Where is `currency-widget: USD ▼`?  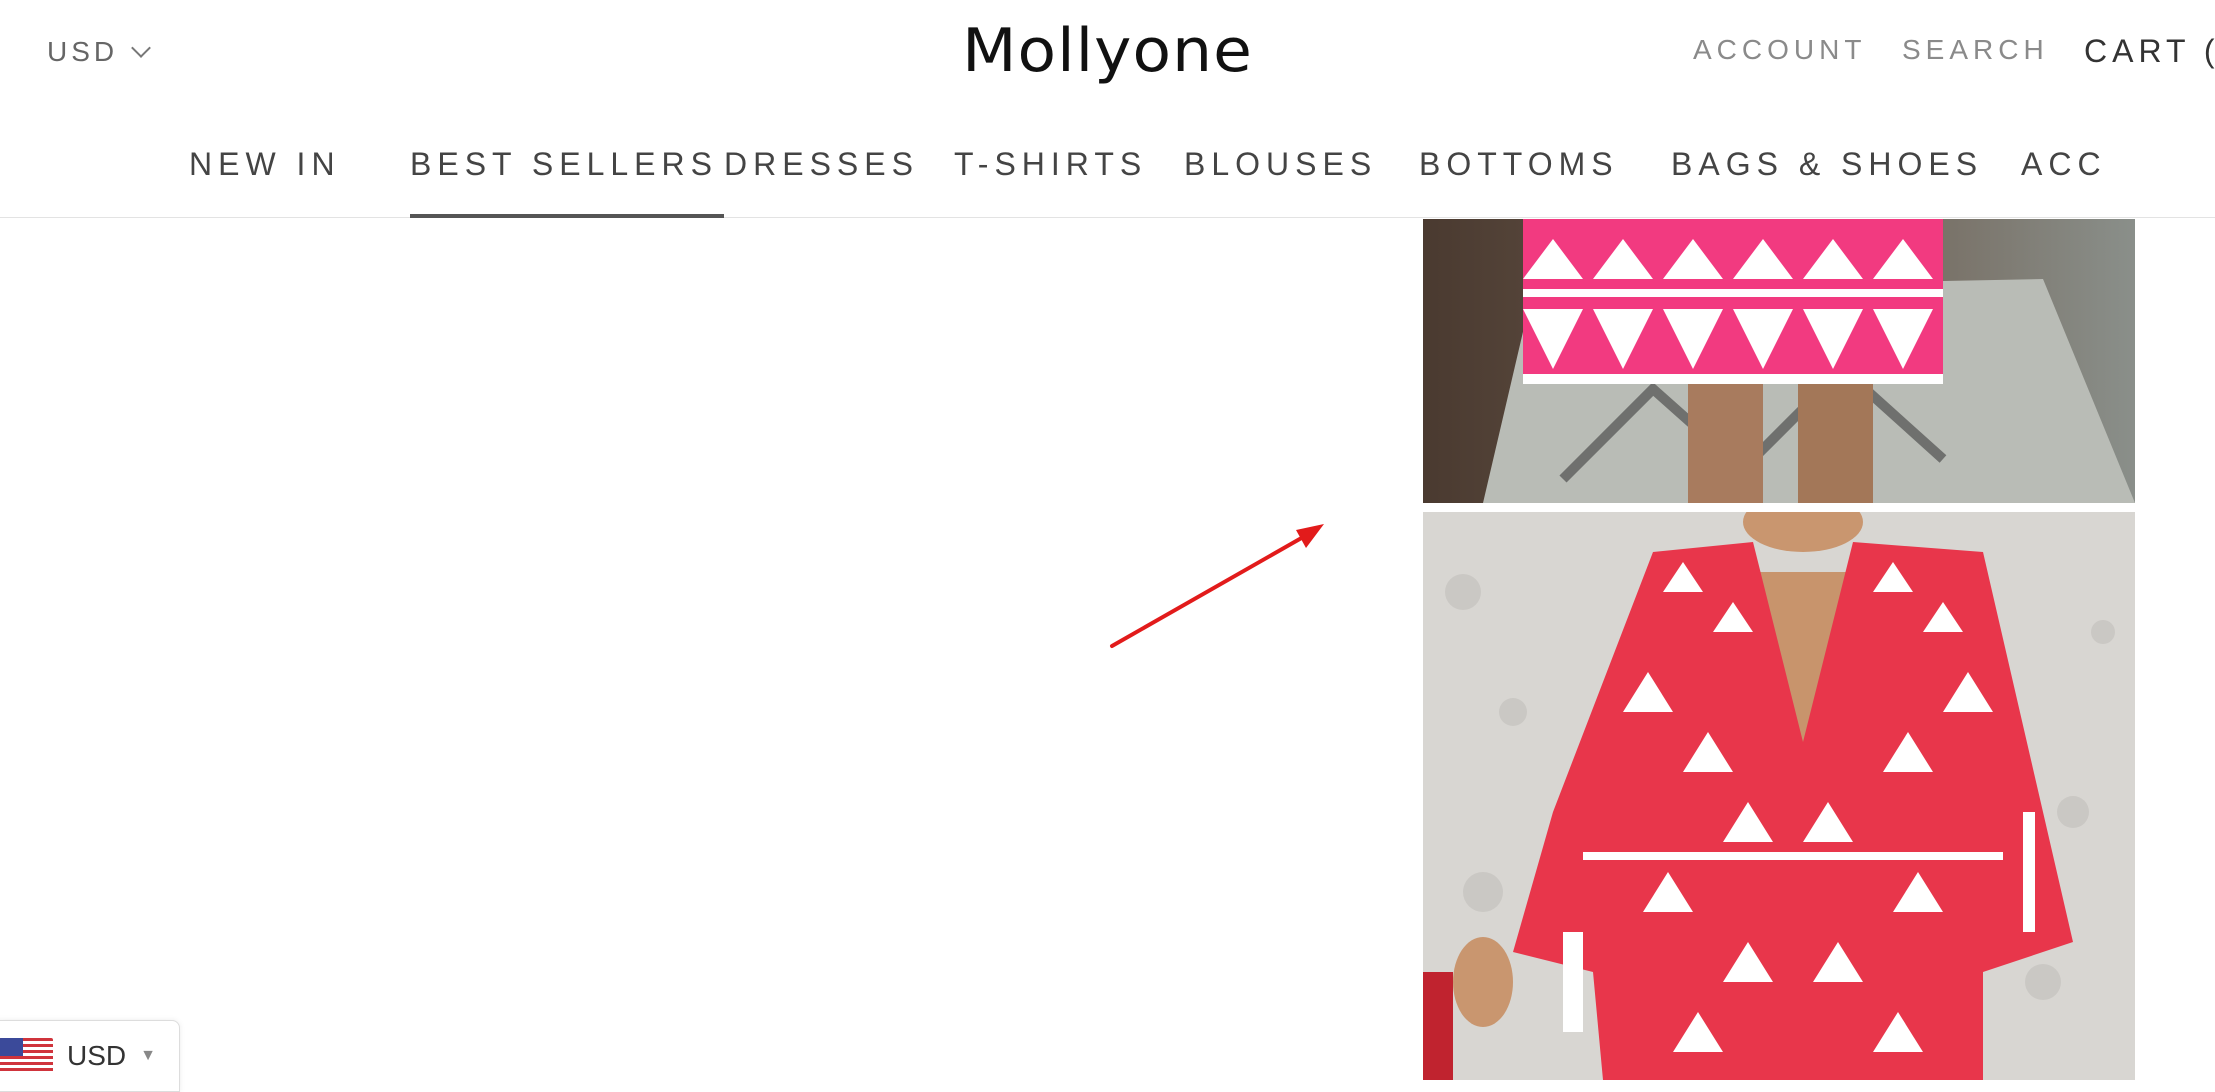 currency-widget: USD ▼ is located at coordinates (90, 1056).